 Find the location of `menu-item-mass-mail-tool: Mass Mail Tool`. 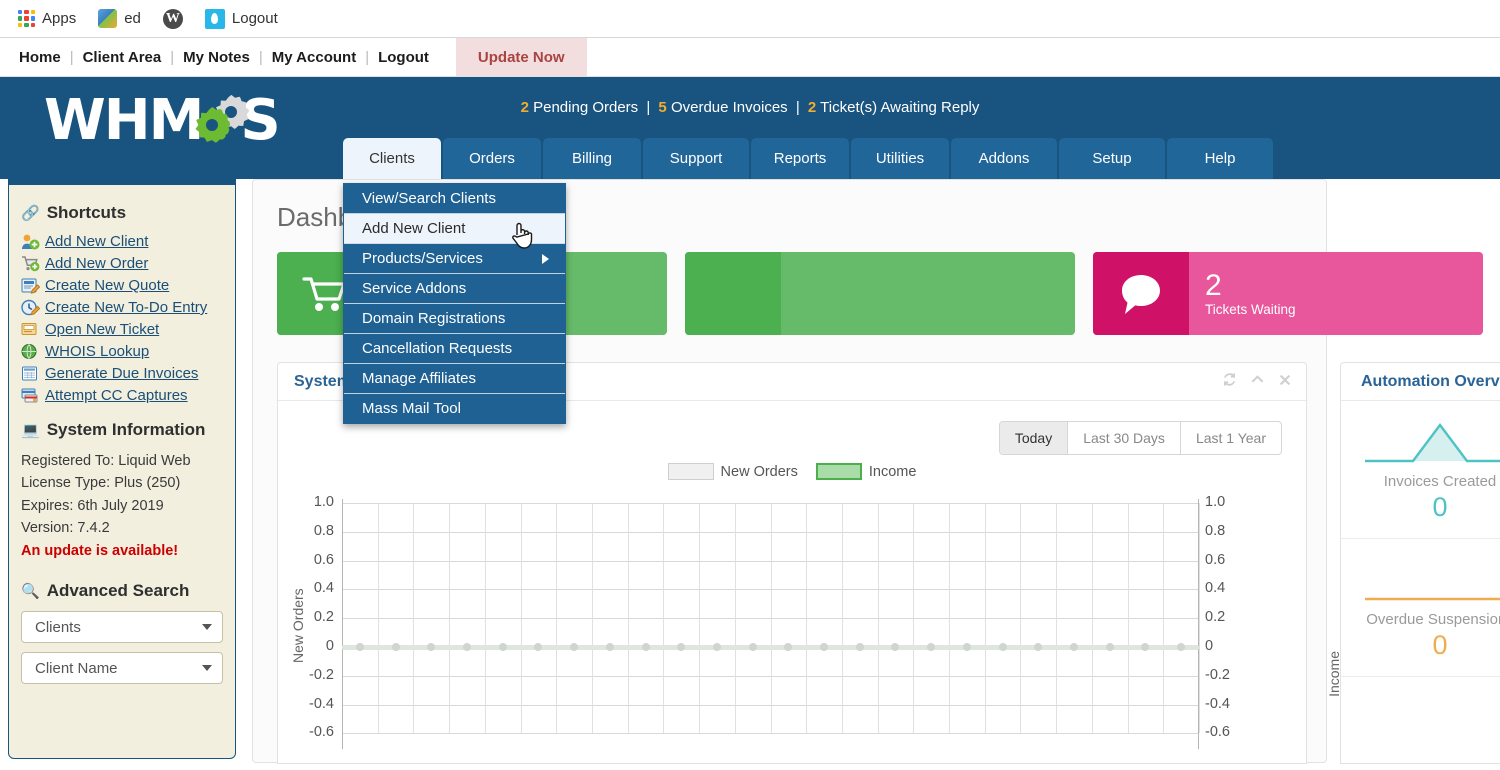

menu-item-mass-mail-tool: Mass Mail Tool is located at coordinates (454, 408).